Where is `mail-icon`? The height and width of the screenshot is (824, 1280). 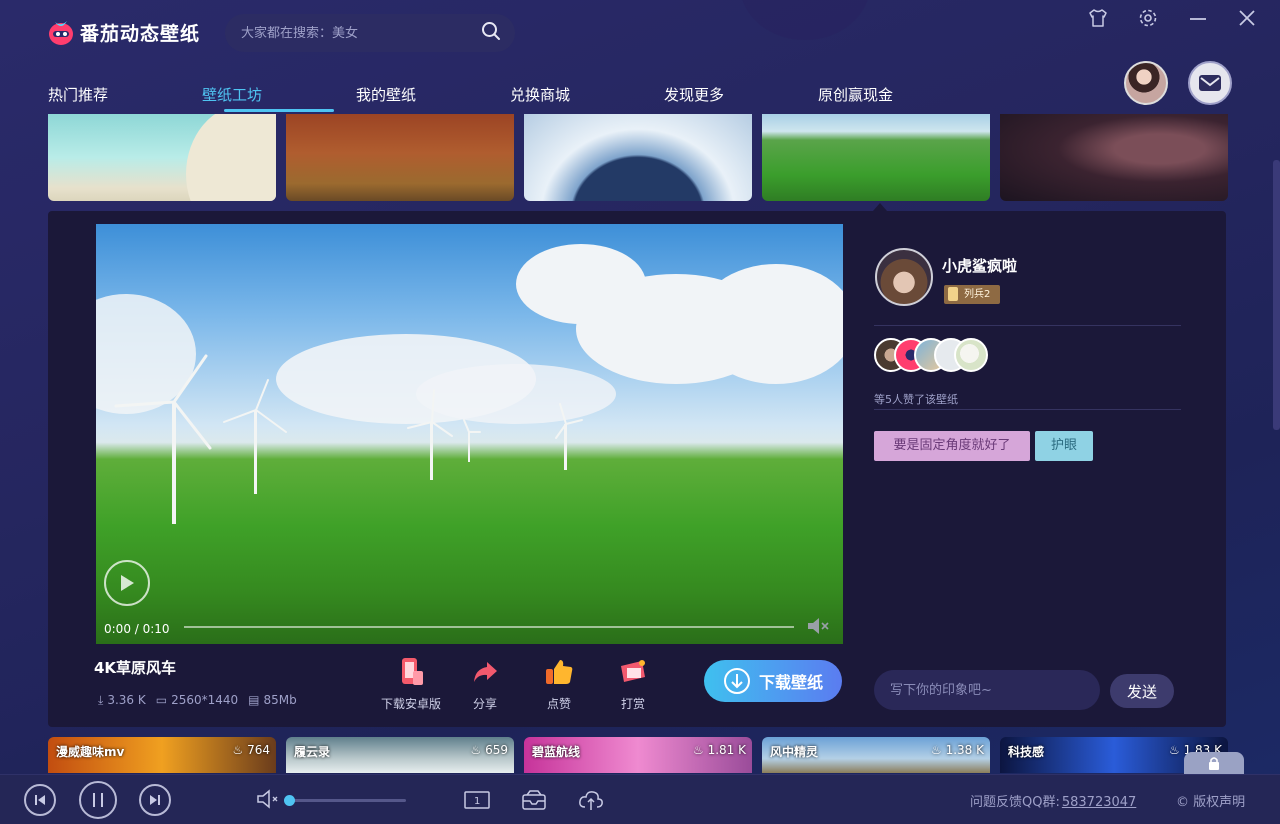
mail-icon is located at coordinates (1210, 83).